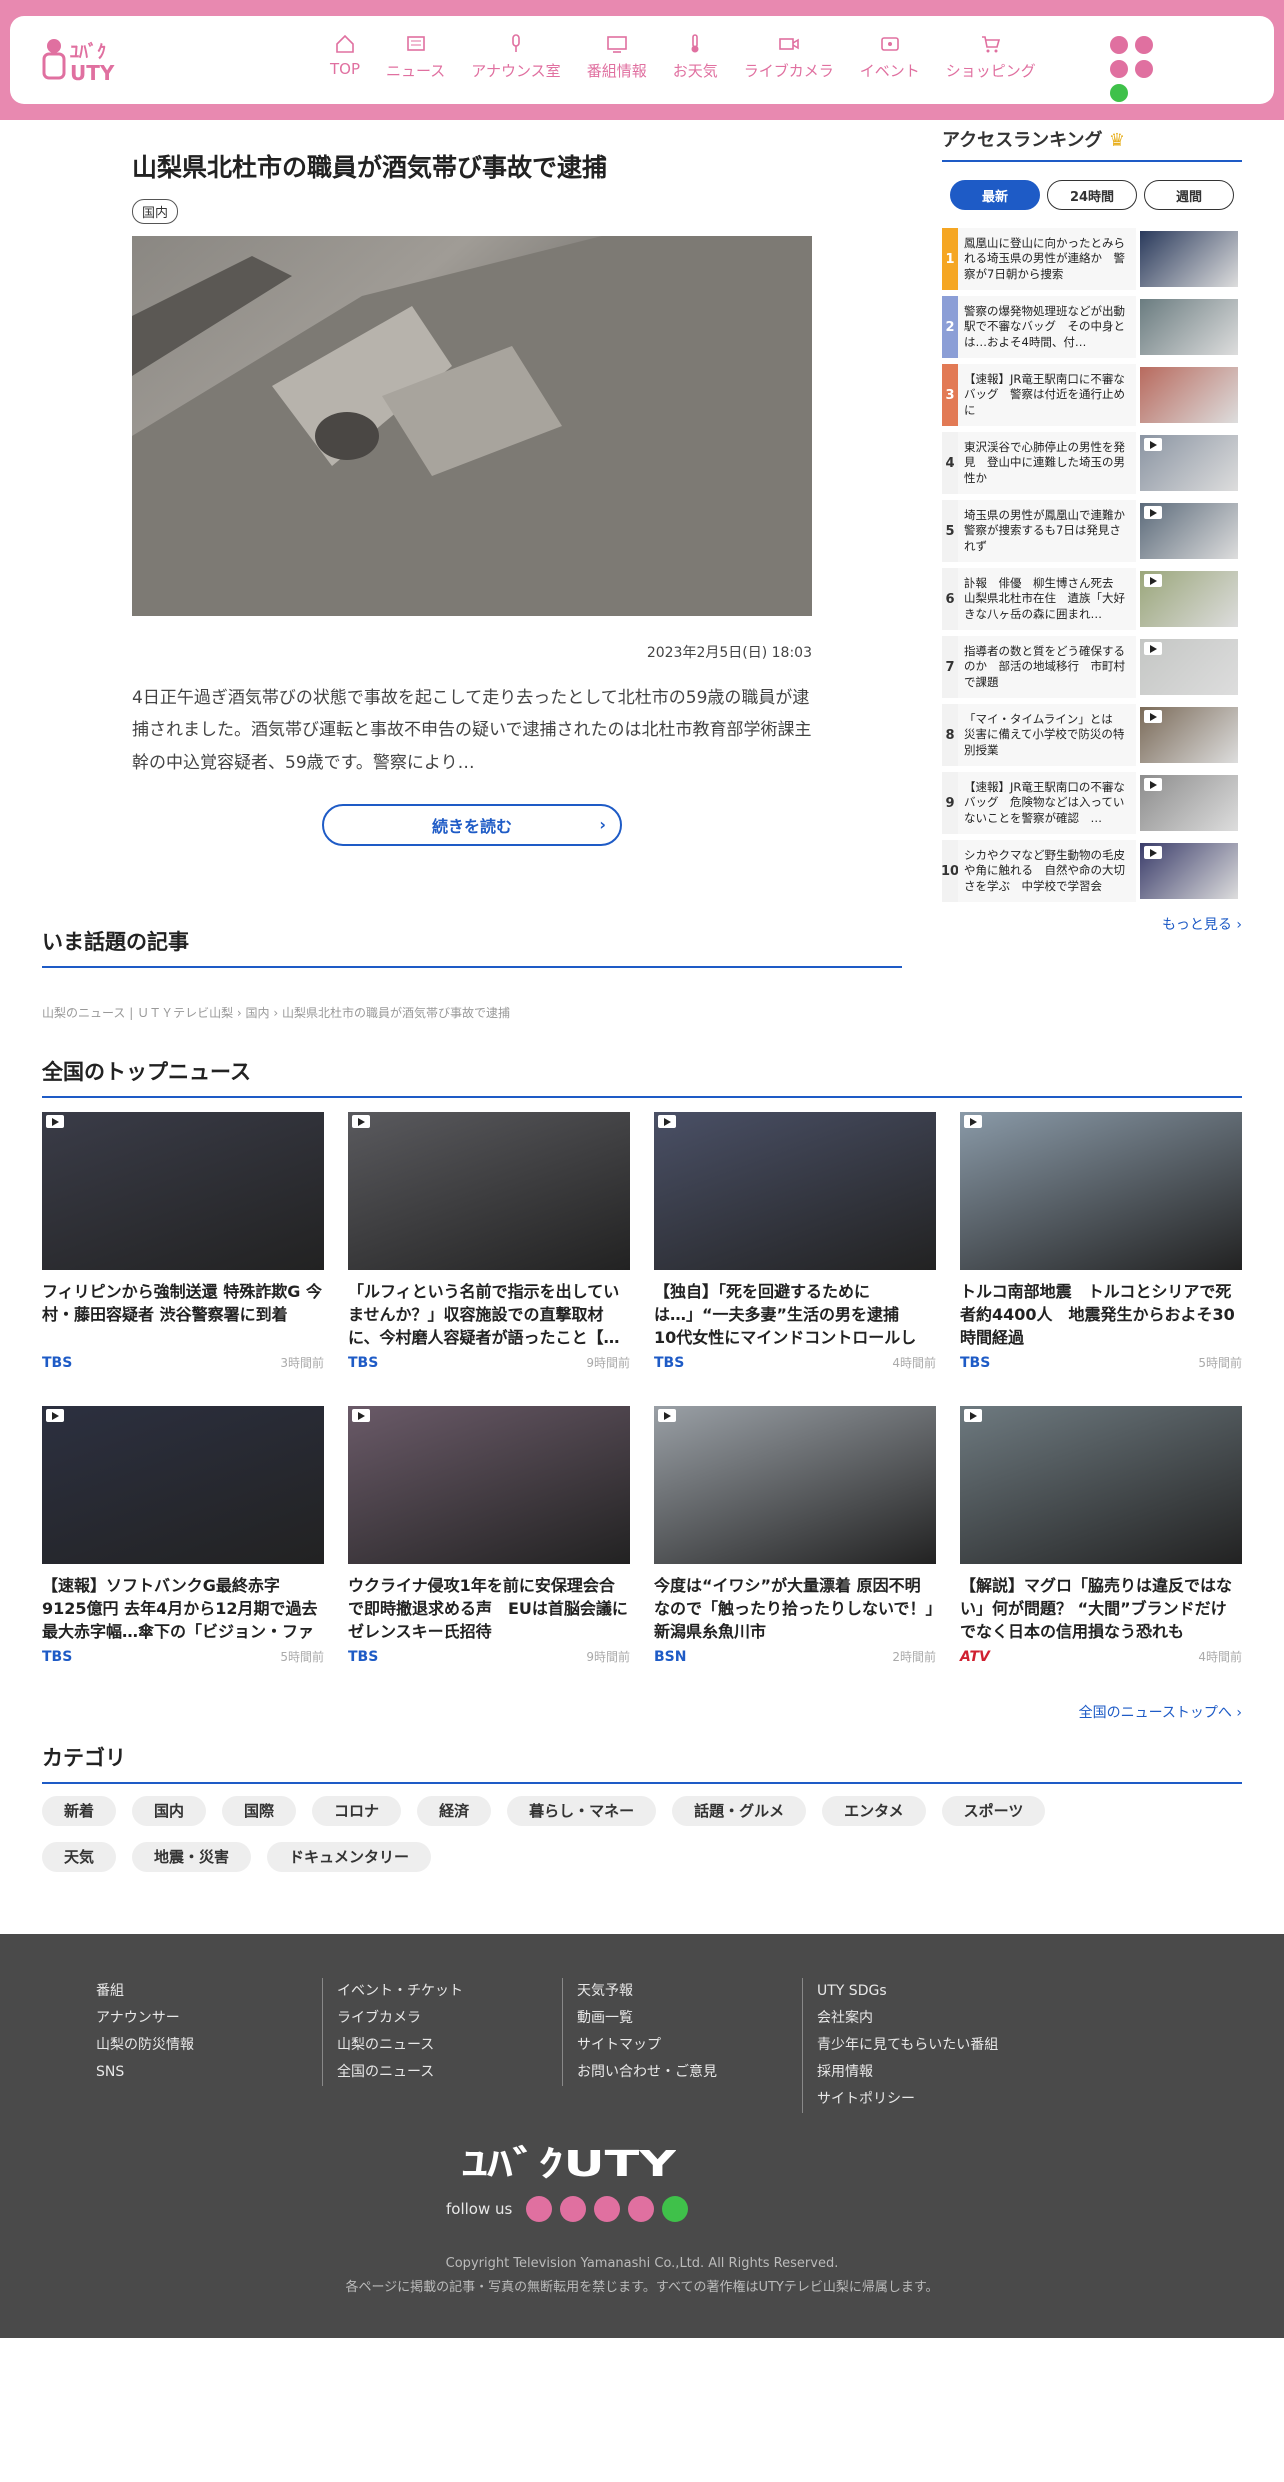  What do you see at coordinates (582, 1811) in the screenshot?
I see `category-chip: 暮らし・マネー` at bounding box center [582, 1811].